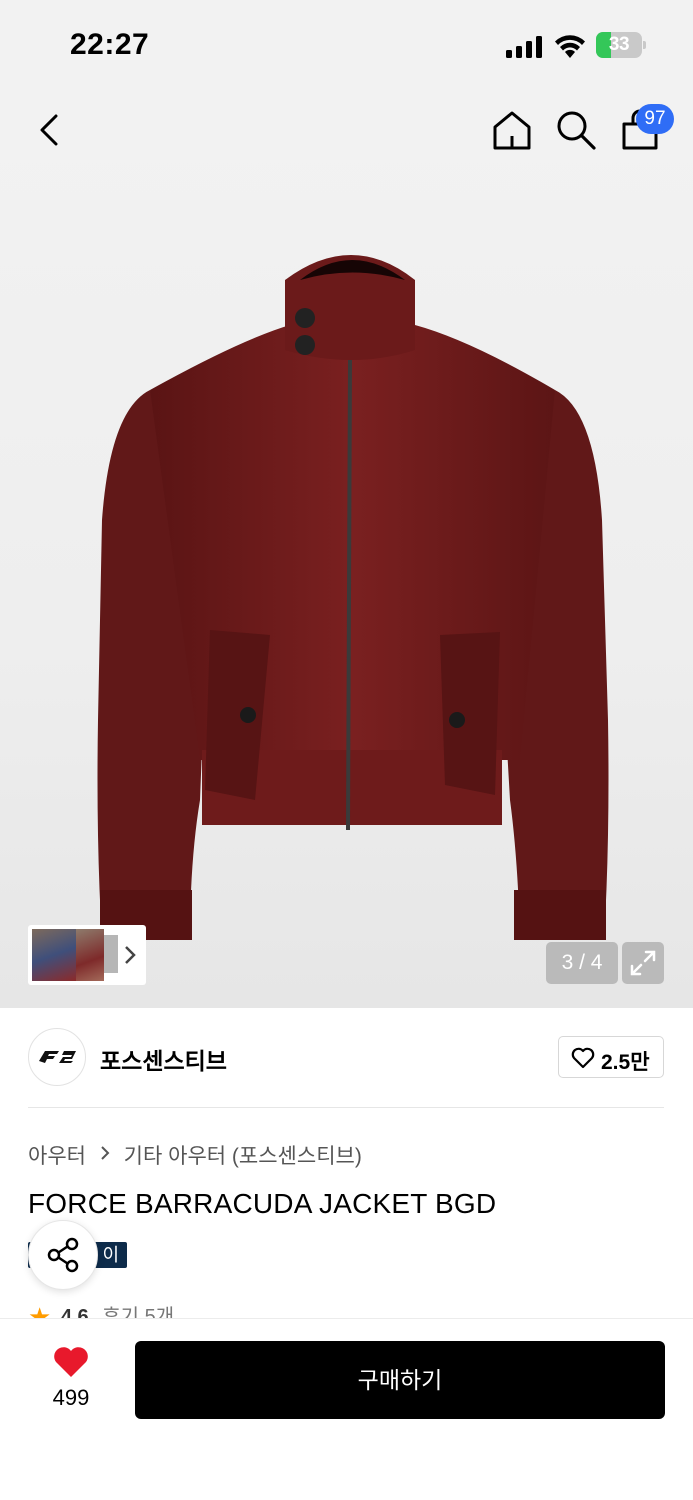 The image size is (693, 1500). Describe the element at coordinates (243, 1156) in the screenshot. I see `breadcrumb-subcategory: 기타 아우터 (포스센스티브)` at that location.